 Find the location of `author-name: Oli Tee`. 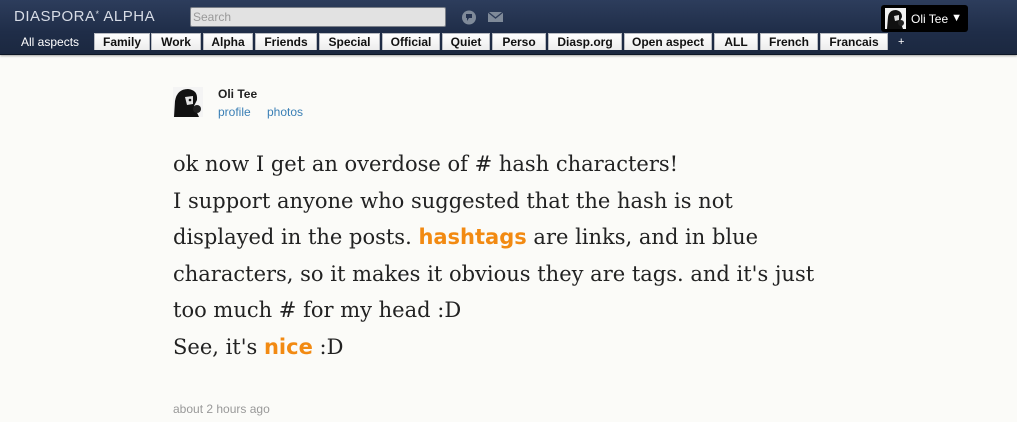

author-name: Oli Tee is located at coordinates (237, 94).